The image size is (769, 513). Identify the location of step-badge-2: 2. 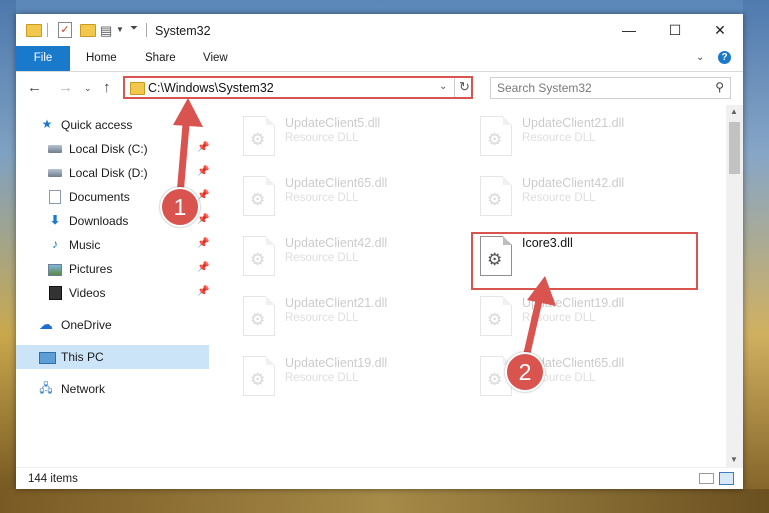
(525, 372).